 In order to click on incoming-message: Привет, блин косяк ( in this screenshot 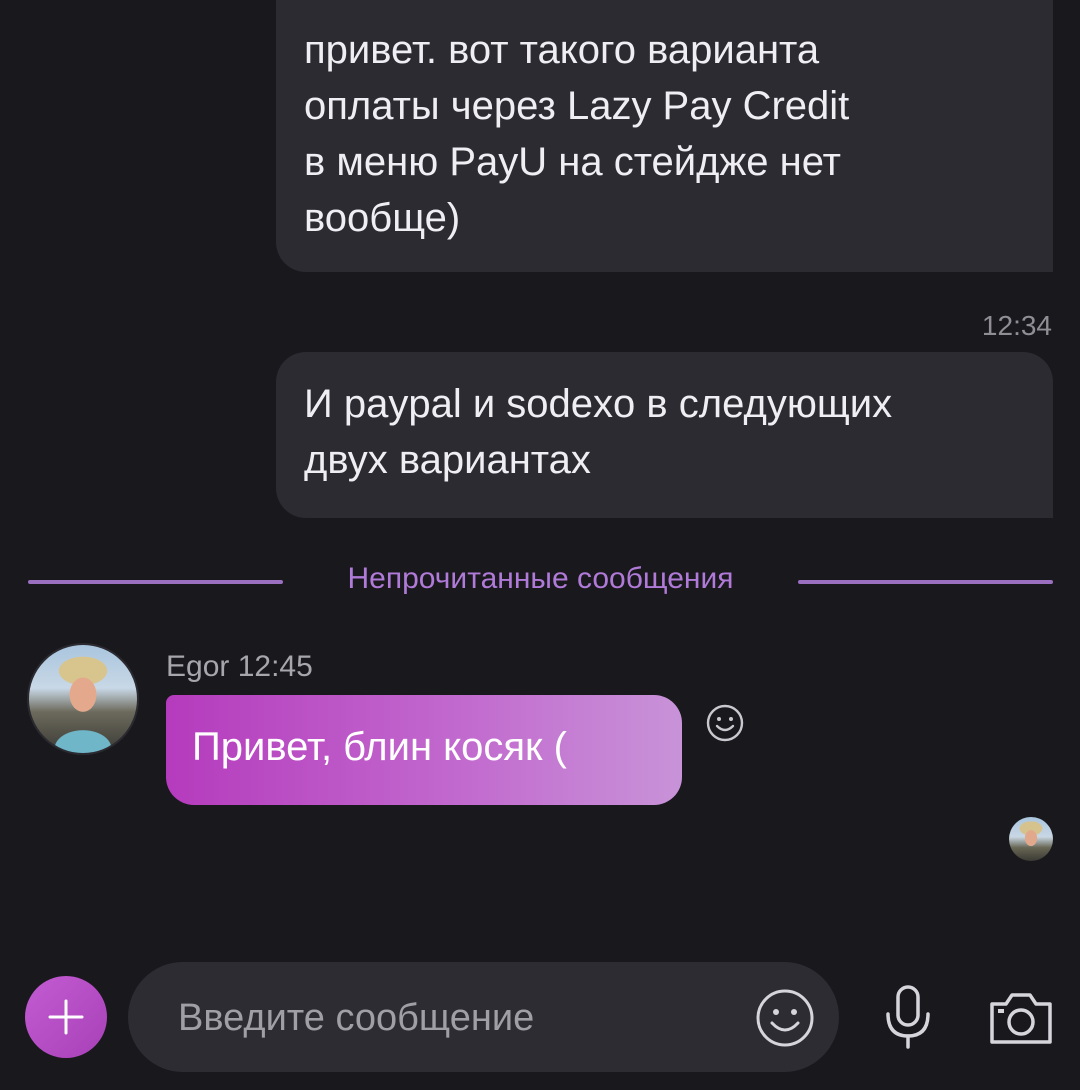, I will do `click(424, 750)`.